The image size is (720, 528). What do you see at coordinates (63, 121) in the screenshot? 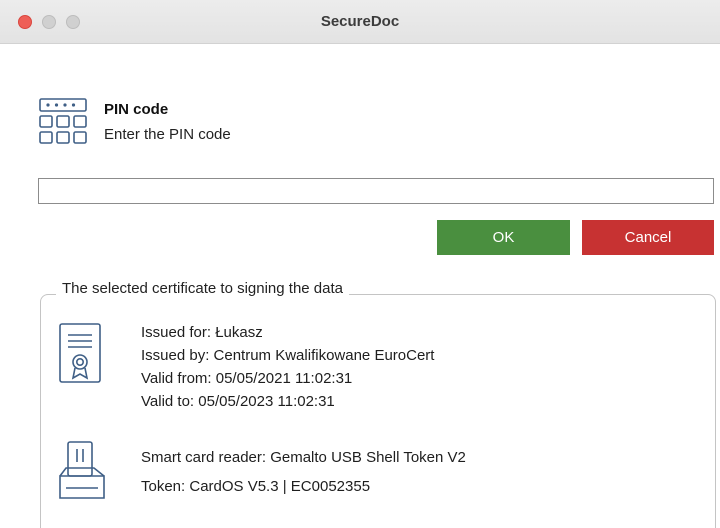
I see `keypad-icon` at bounding box center [63, 121].